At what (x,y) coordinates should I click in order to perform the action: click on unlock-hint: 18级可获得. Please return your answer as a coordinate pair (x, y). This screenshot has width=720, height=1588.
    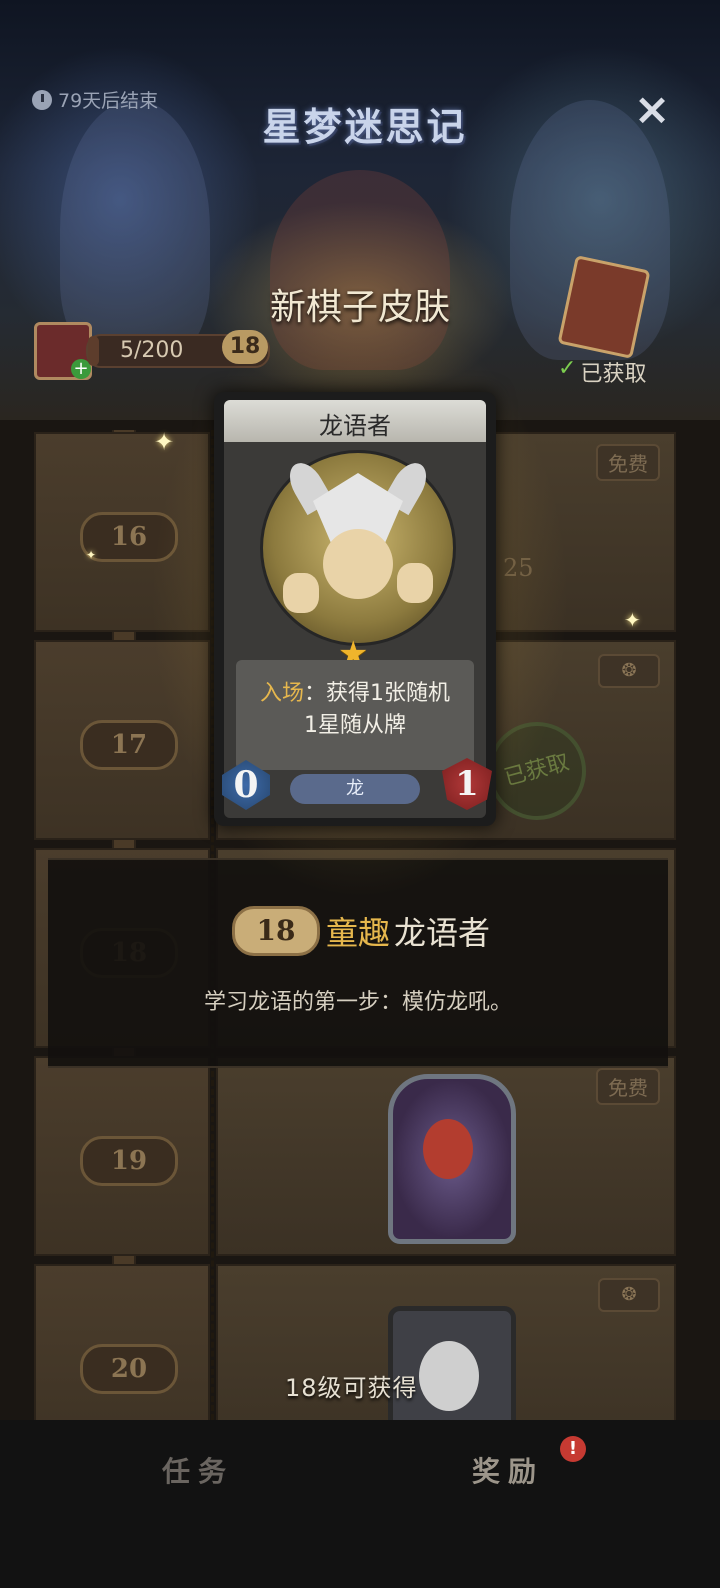
    Looking at the image, I should click on (351, 1388).